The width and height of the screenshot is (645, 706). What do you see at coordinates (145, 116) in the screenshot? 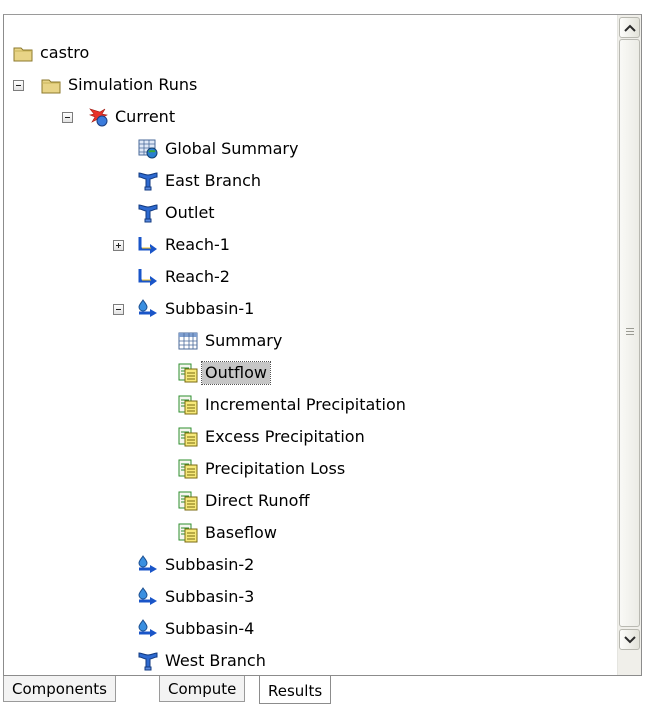
I see `tree-node-label: Current` at bounding box center [145, 116].